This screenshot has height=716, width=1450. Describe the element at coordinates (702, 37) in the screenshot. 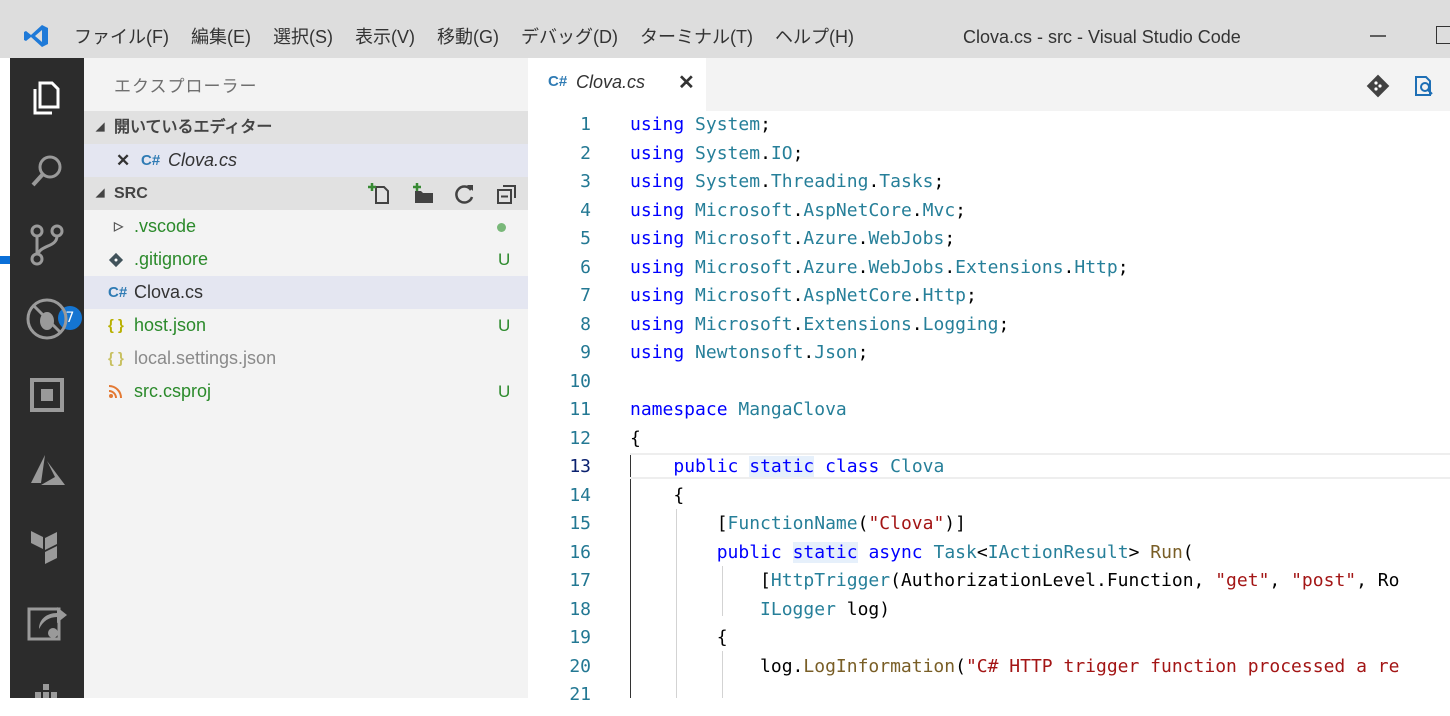

I see `menu-terminal: ターミナル(T)` at that location.